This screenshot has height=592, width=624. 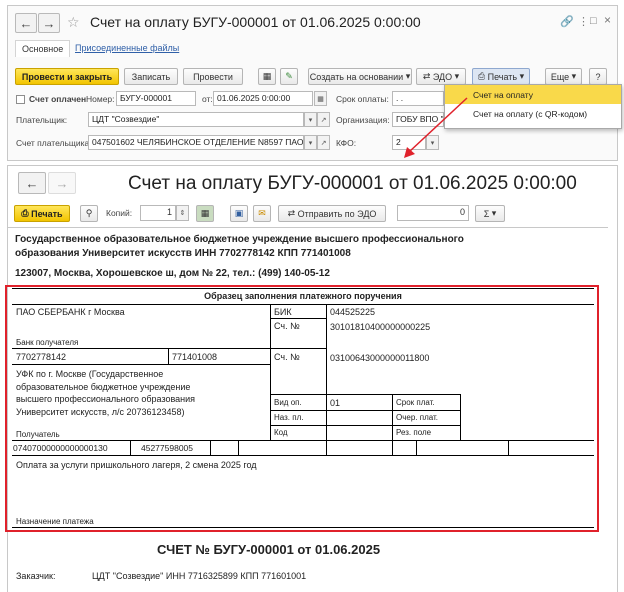 What do you see at coordinates (567, 21) in the screenshot?
I see `link-icon: 🔗` at bounding box center [567, 21].